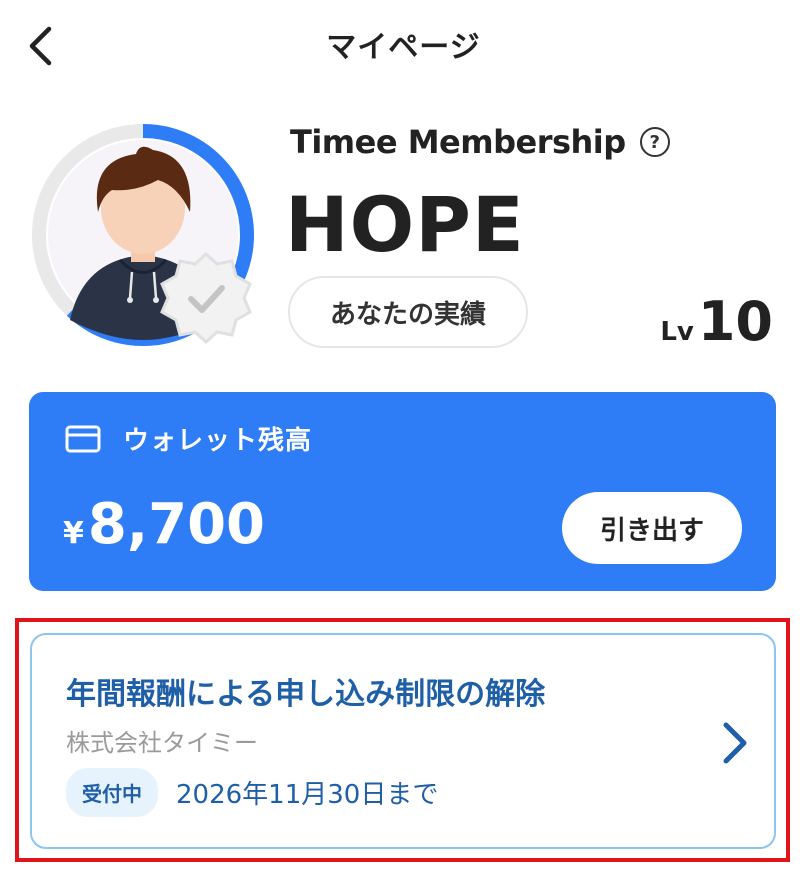 Image resolution: width=807 pixels, height=875 pixels. Describe the element at coordinates (112, 792) in the screenshot. I see `status-badge: 受付中` at that location.